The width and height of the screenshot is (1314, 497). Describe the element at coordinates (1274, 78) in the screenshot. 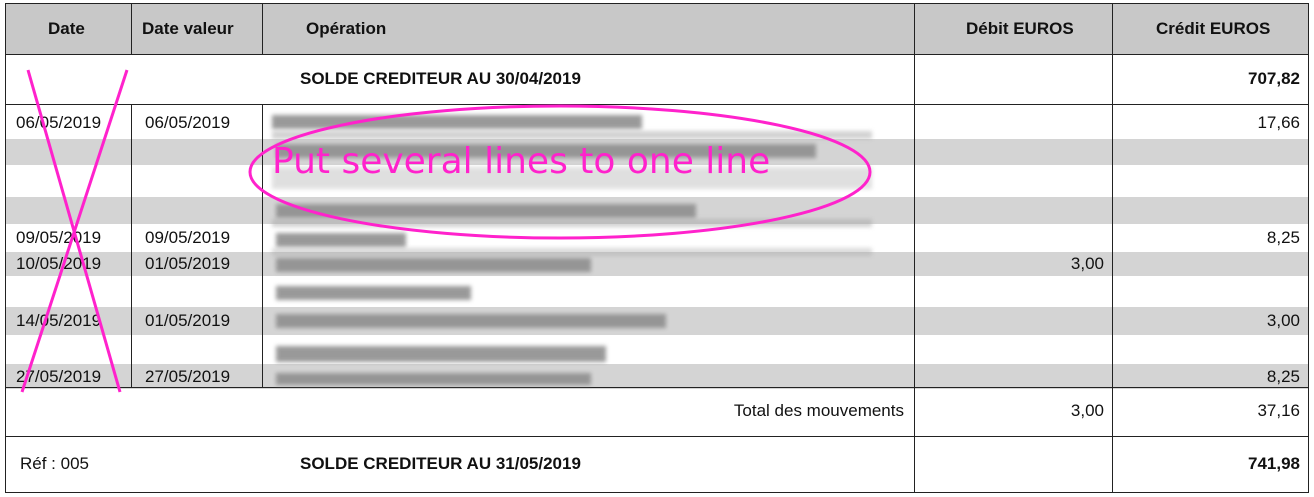

I see `opening-balance-credit: 707,82` at that location.